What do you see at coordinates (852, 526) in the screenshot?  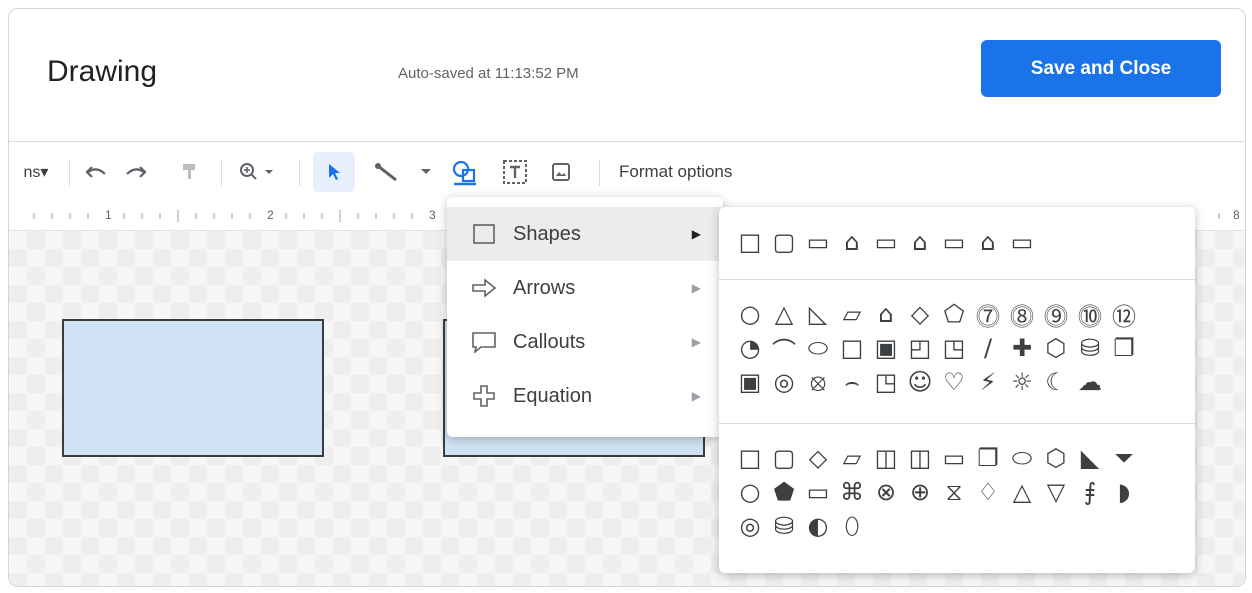 I see `shape-option: ⬯` at bounding box center [852, 526].